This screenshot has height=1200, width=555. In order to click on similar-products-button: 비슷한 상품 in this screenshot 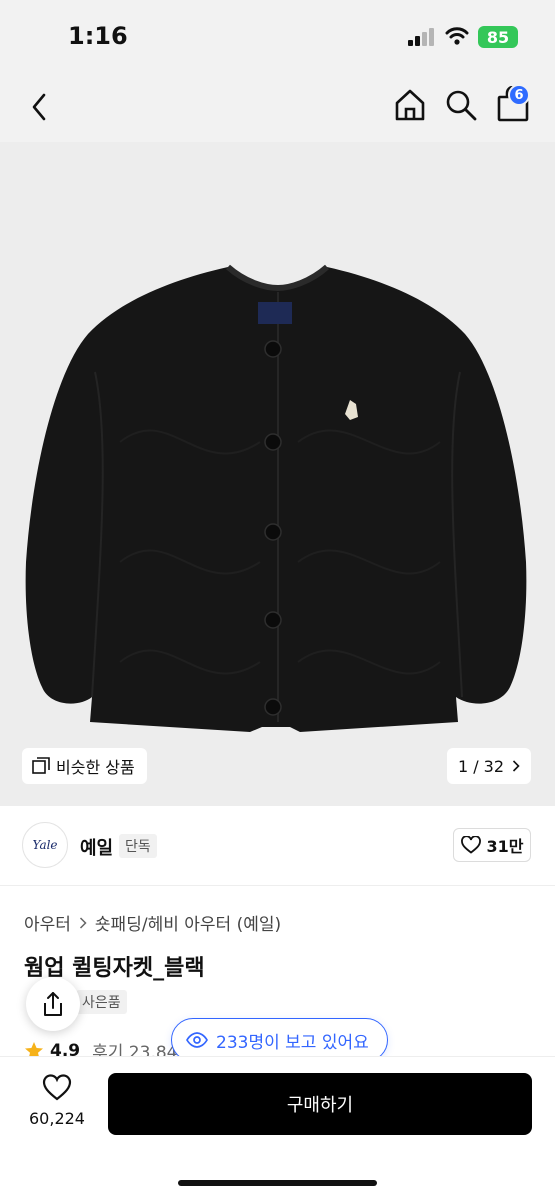, I will do `click(84, 766)`.